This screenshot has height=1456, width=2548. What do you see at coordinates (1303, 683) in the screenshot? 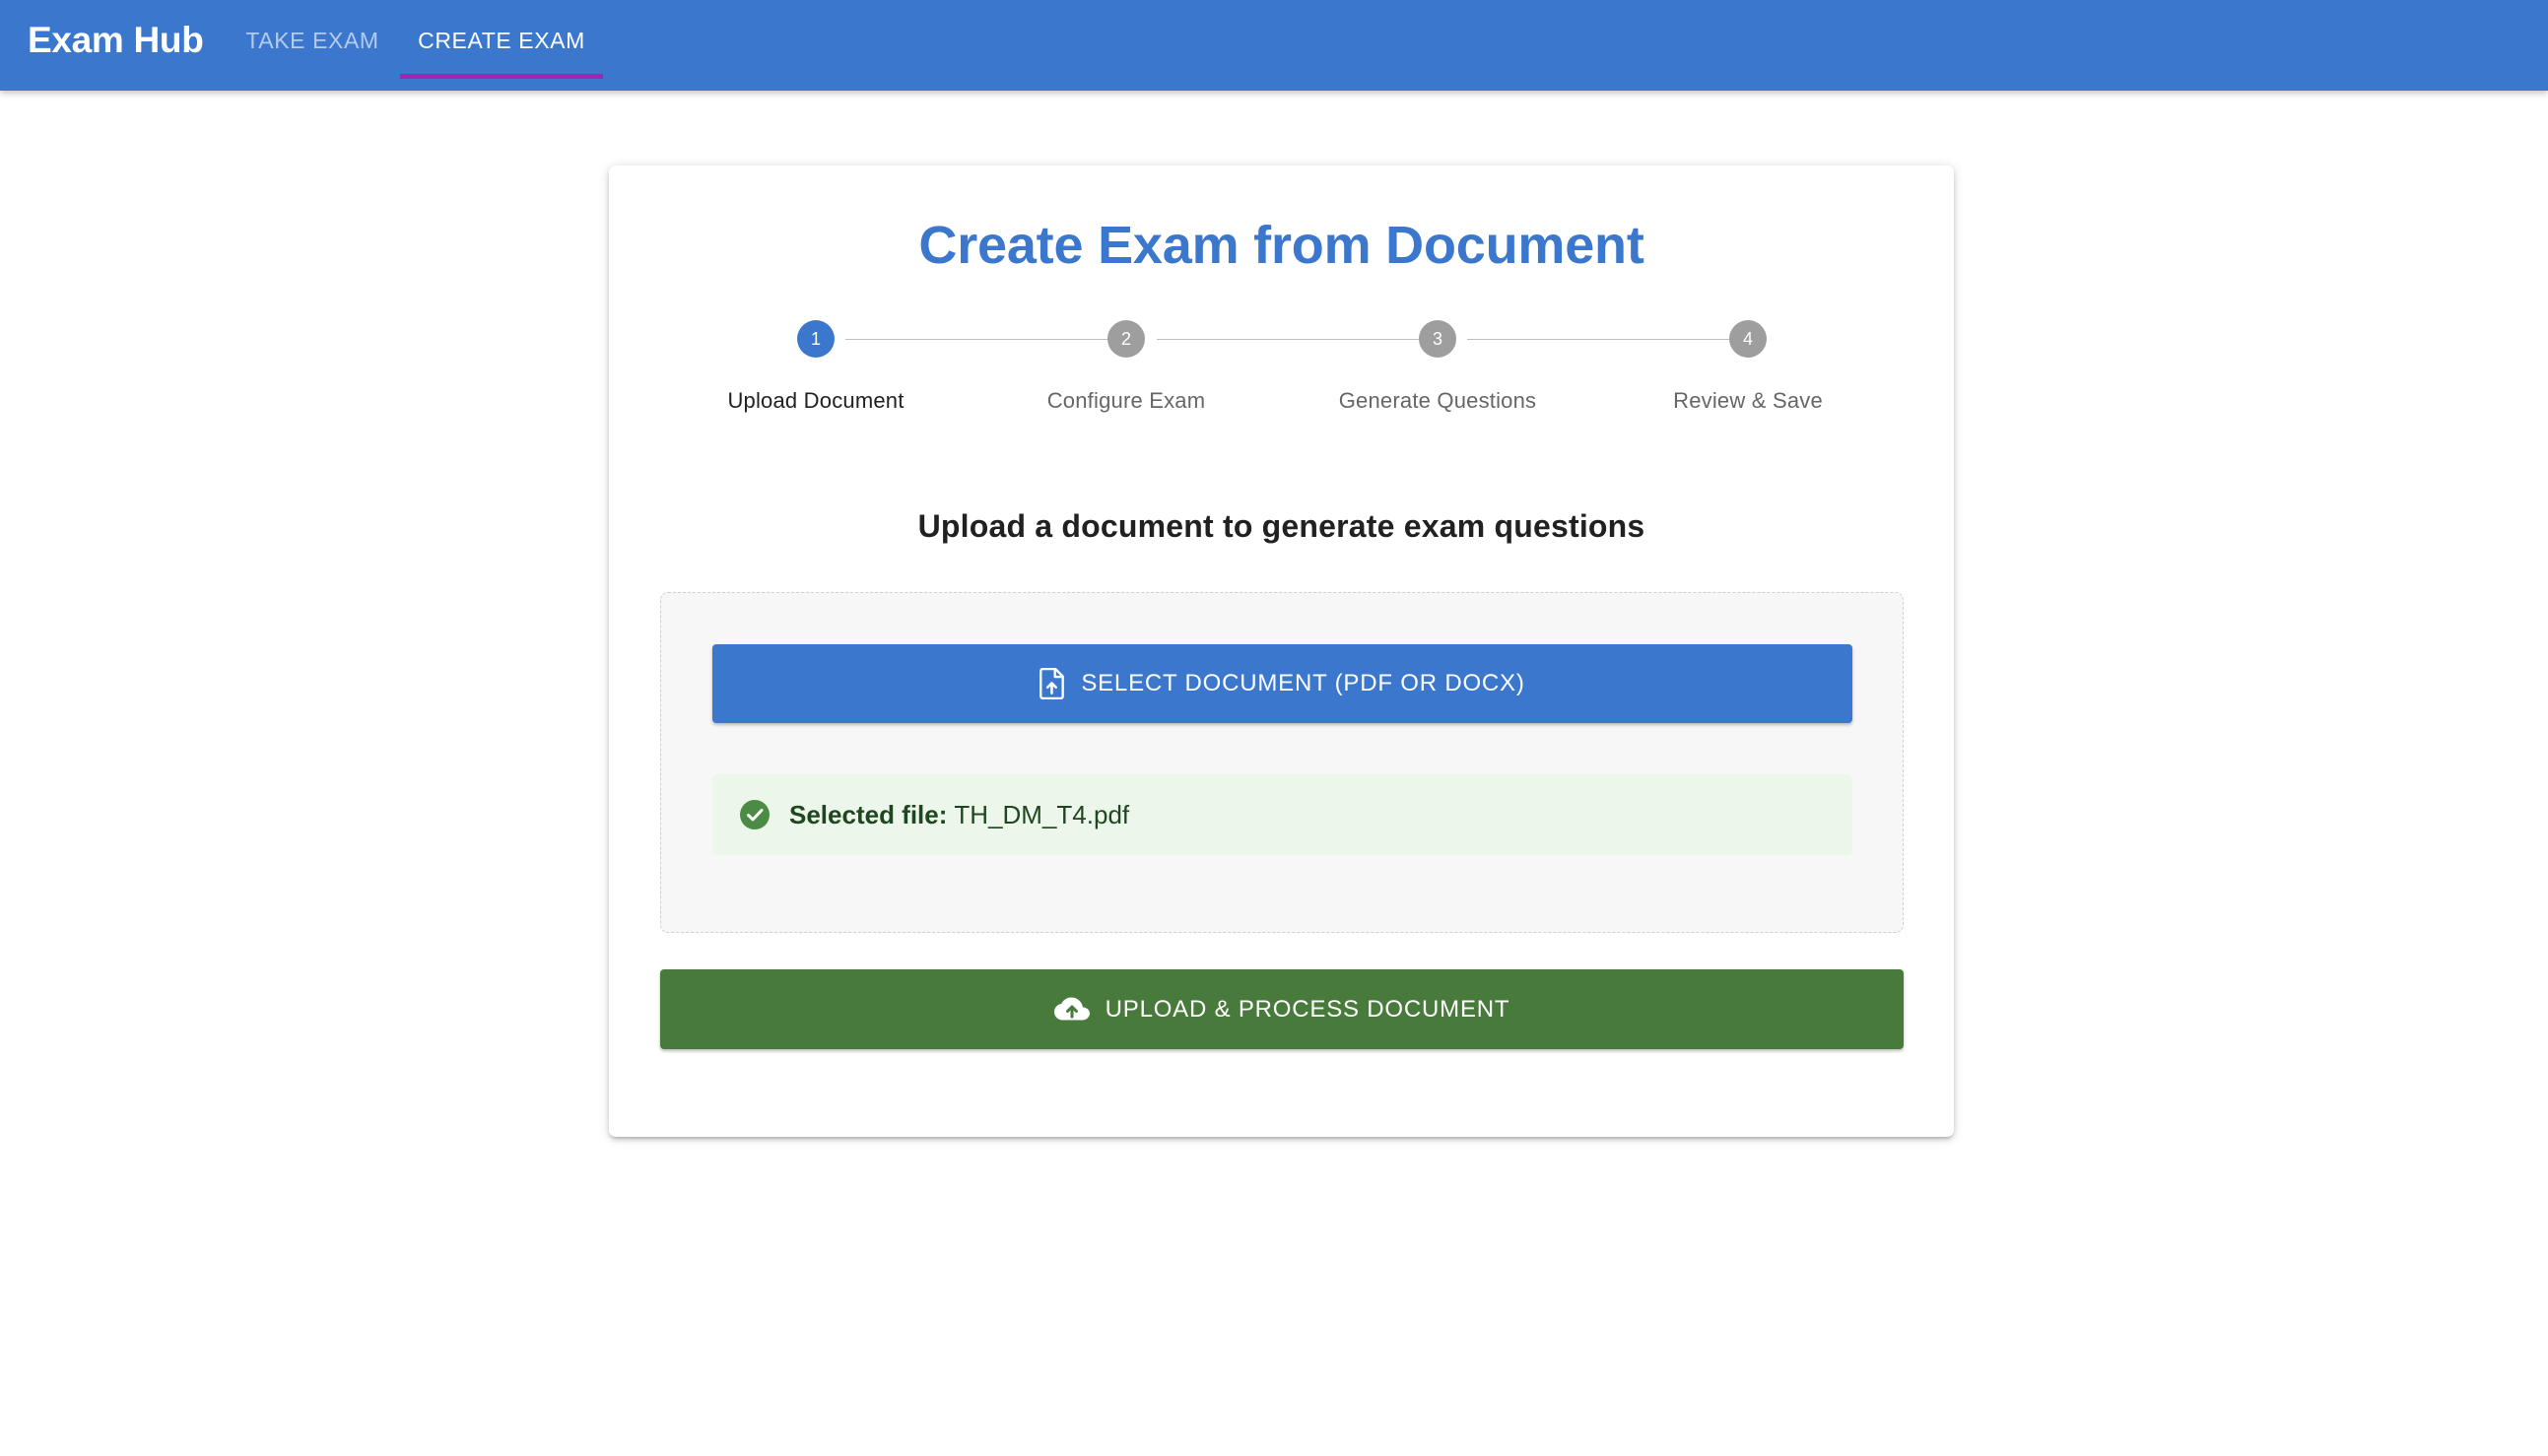
I see `select-document-label: SELECT DOCUMENT (PDF OR DOCX)` at bounding box center [1303, 683].